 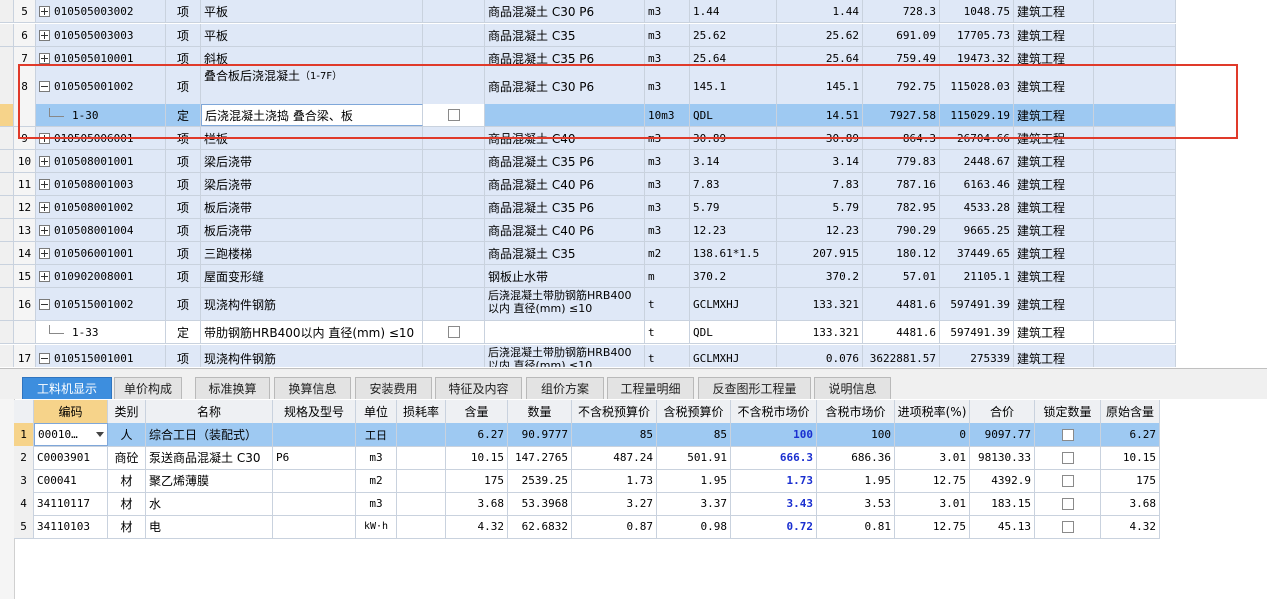 I want to click on cell-code: 010508001003, so click(x=101, y=184).